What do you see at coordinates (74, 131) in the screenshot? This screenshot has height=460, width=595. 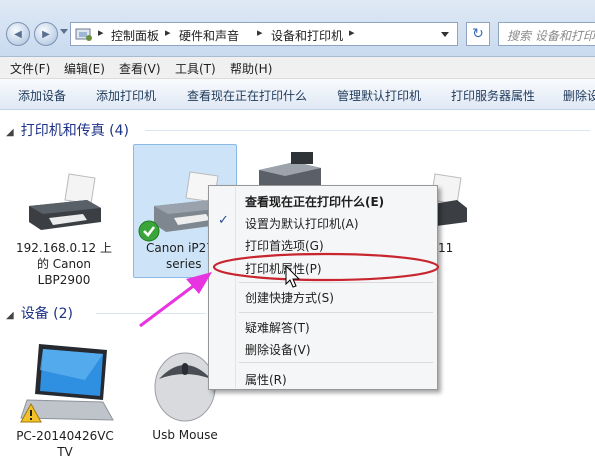 I see `printers-group-title: 打印机和传真 (4)` at bounding box center [74, 131].